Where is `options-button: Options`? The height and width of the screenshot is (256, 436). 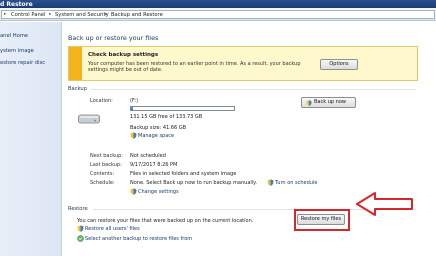 options-button: Options is located at coordinates (339, 64).